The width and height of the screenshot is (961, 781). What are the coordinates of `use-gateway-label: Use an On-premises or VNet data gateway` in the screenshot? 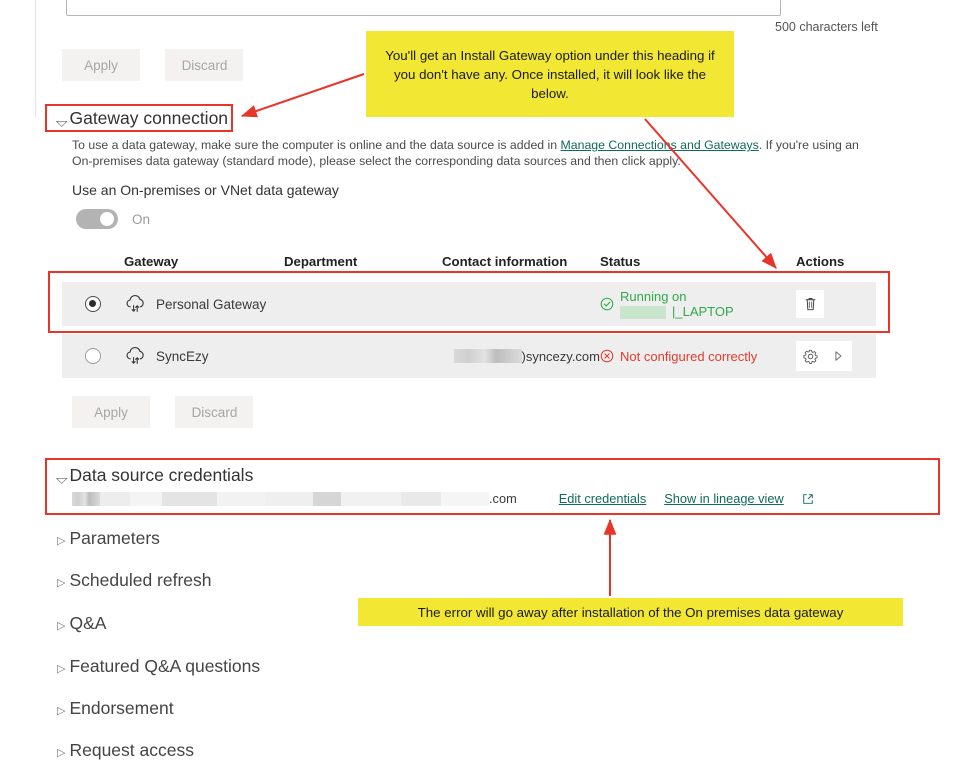 It's located at (205, 190).